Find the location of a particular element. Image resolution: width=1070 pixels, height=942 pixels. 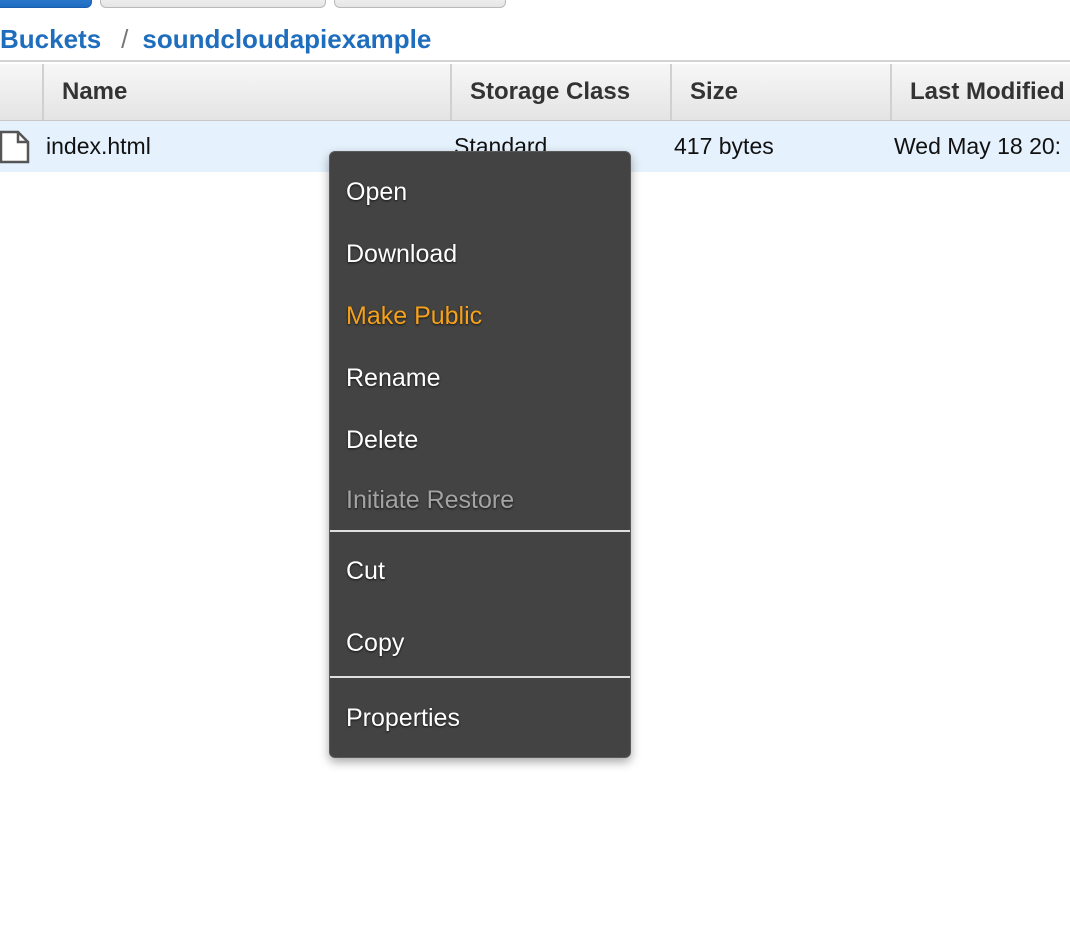

menu-item-initiate-restore: Initiate Restore is located at coordinates (430, 499).